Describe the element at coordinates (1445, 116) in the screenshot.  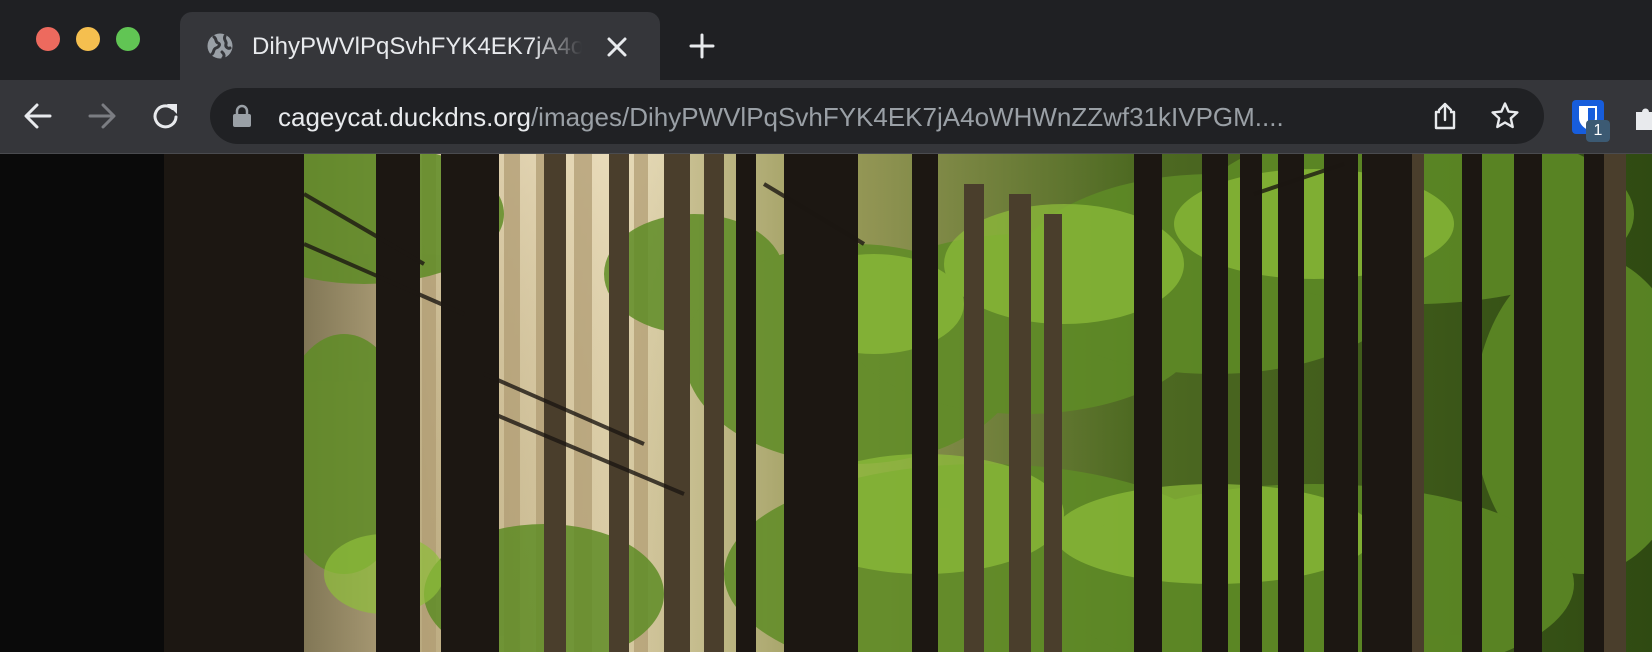
I see `share-icon` at that location.